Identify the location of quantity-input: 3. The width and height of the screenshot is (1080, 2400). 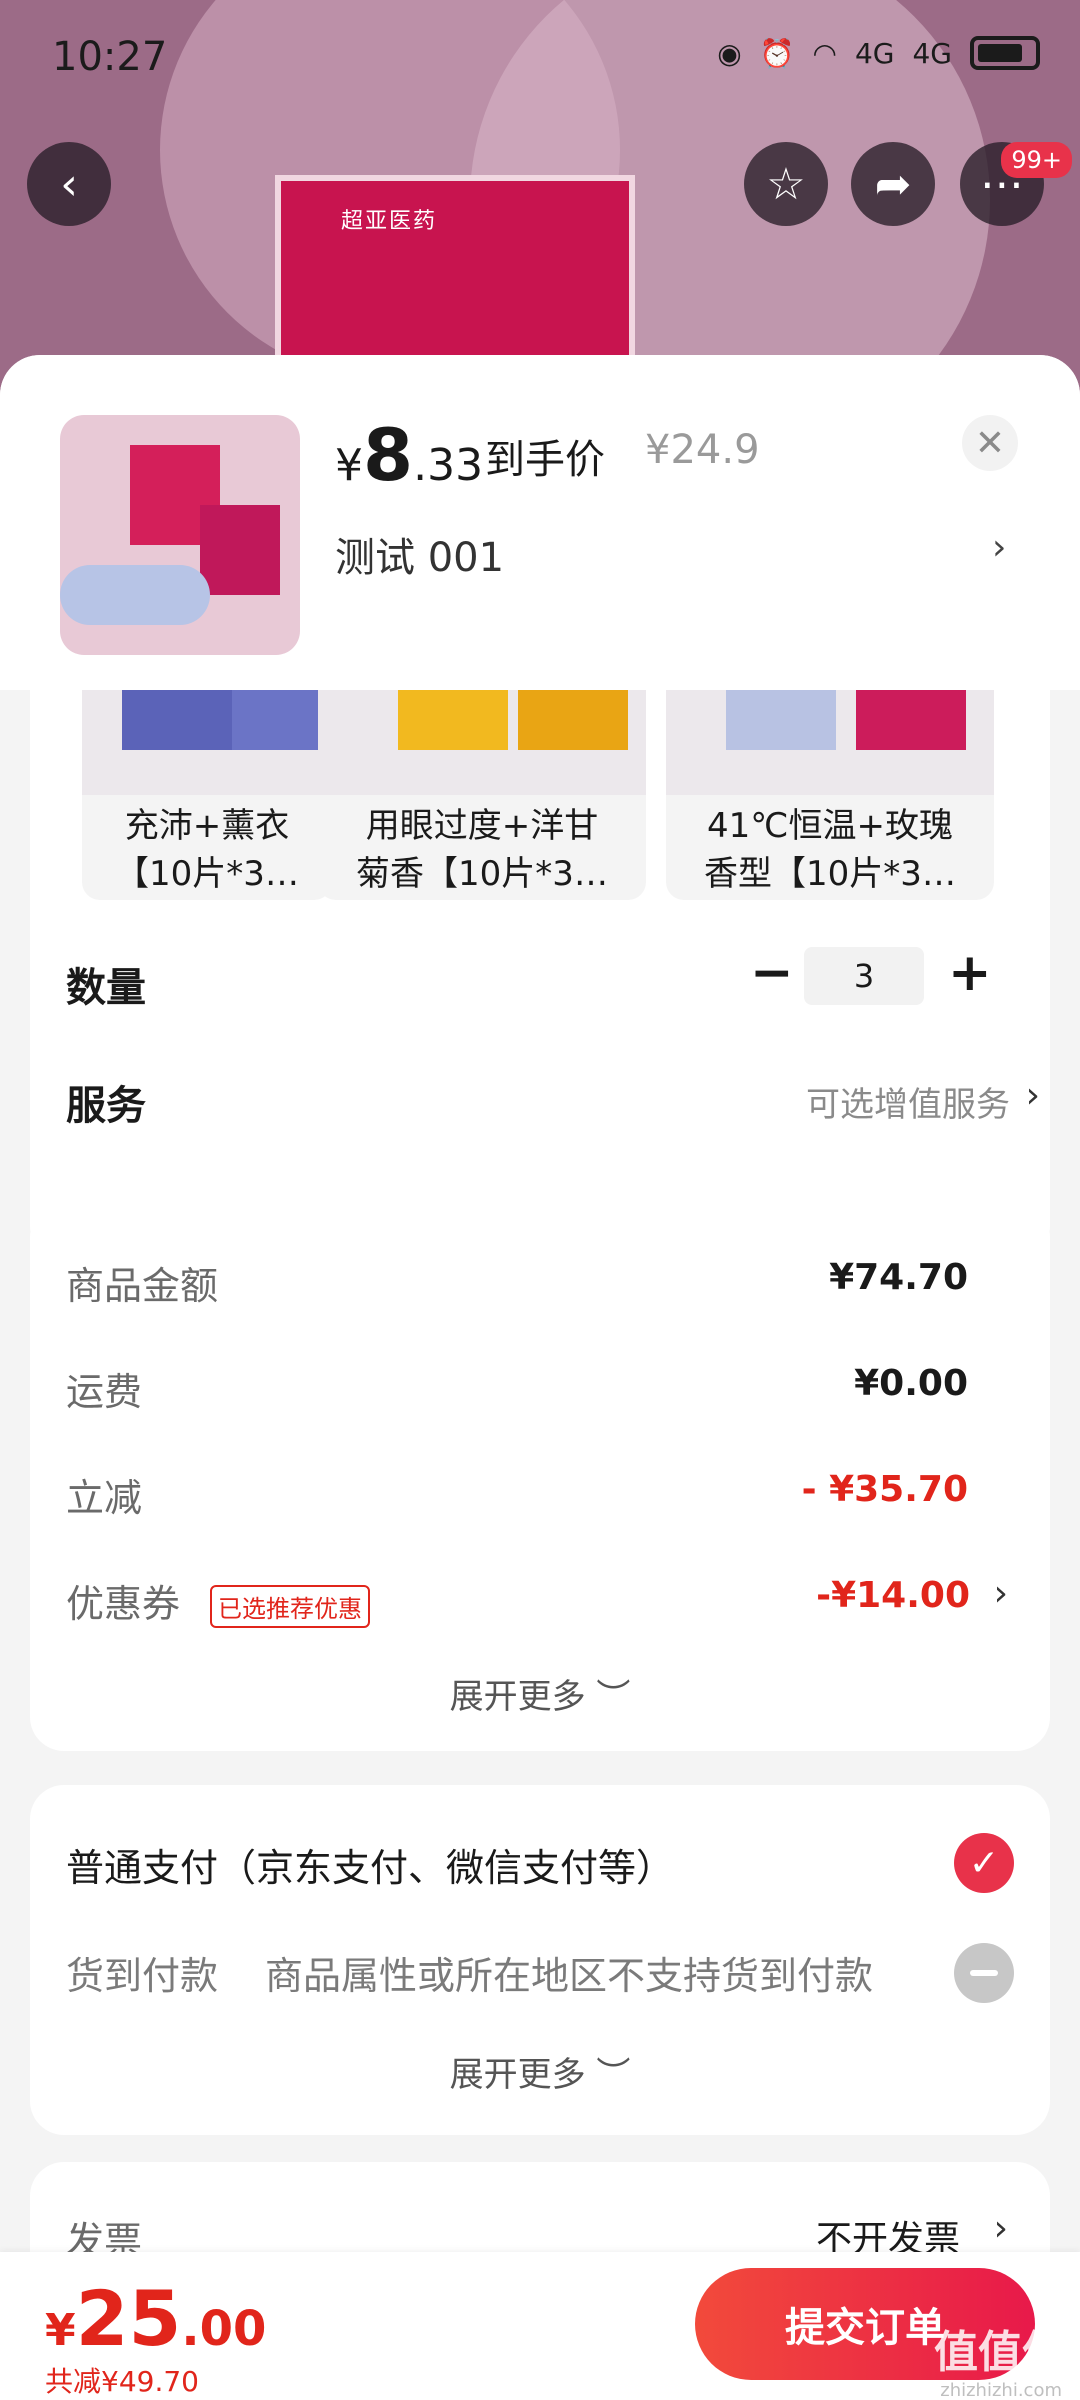
(864, 976).